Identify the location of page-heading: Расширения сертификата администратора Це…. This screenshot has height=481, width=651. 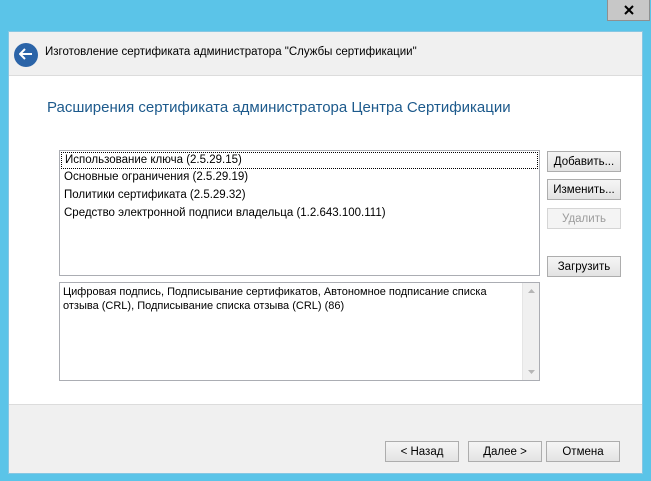
(279, 107).